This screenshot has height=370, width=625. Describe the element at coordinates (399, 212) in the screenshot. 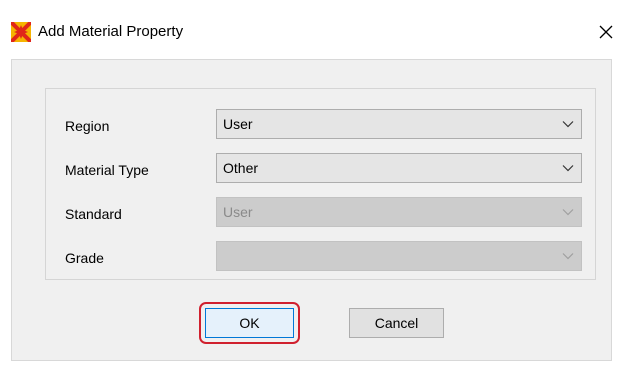

I see `standard-dropdown: User` at that location.